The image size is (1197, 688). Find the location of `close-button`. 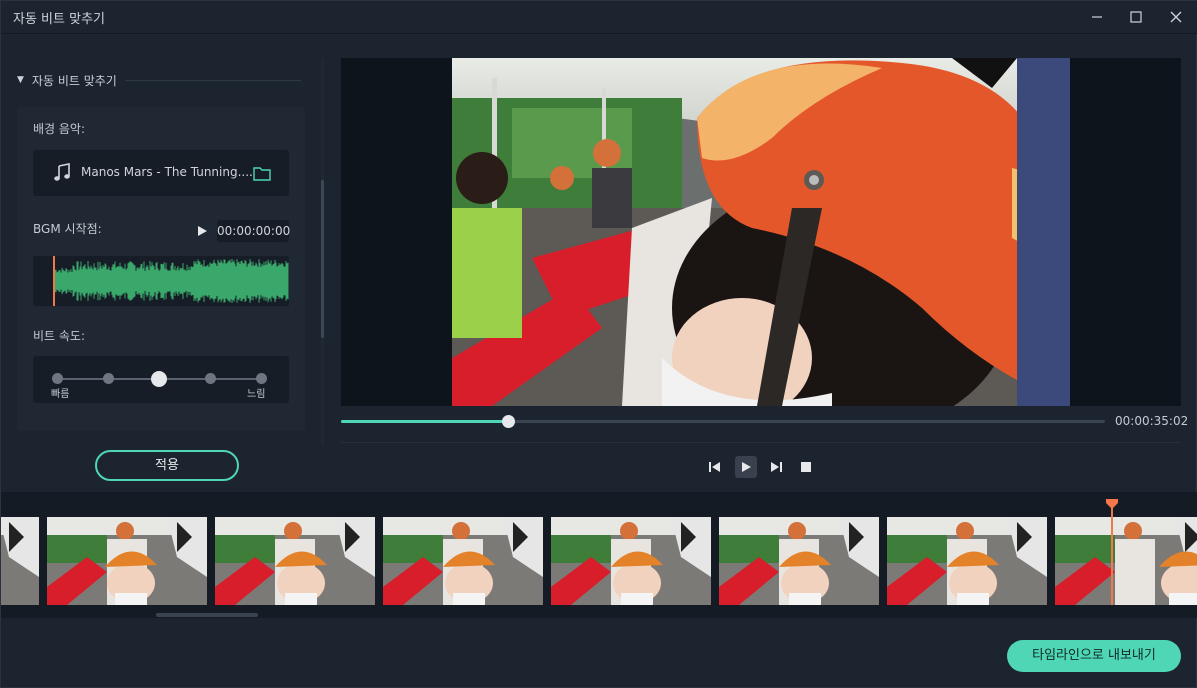

close-button is located at coordinates (1176, 17).